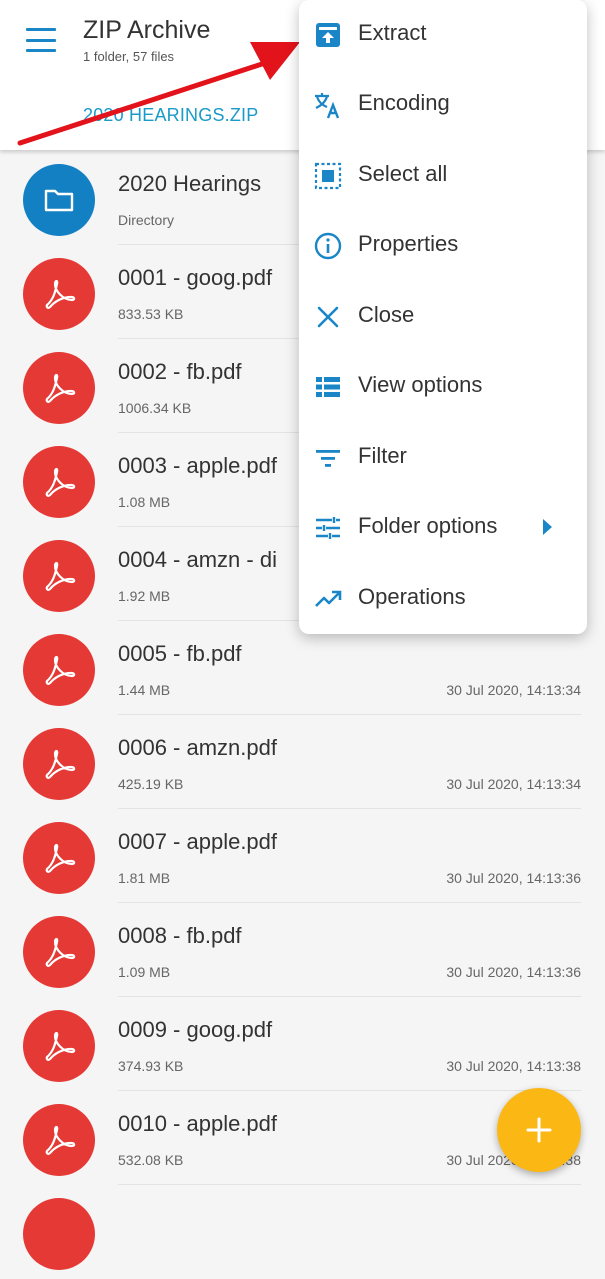  Describe the element at coordinates (180, 653) in the screenshot. I see `file-name: 0005 - fb.pdf` at that location.